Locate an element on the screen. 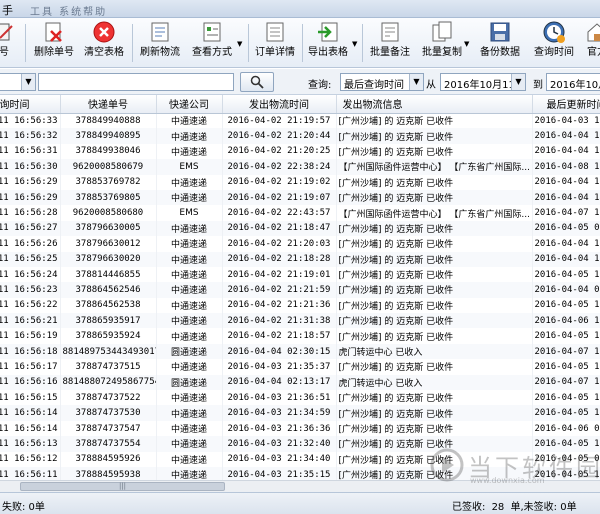  table-cell: 2016-04-04 02:13:17 is located at coordinates (279, 382).